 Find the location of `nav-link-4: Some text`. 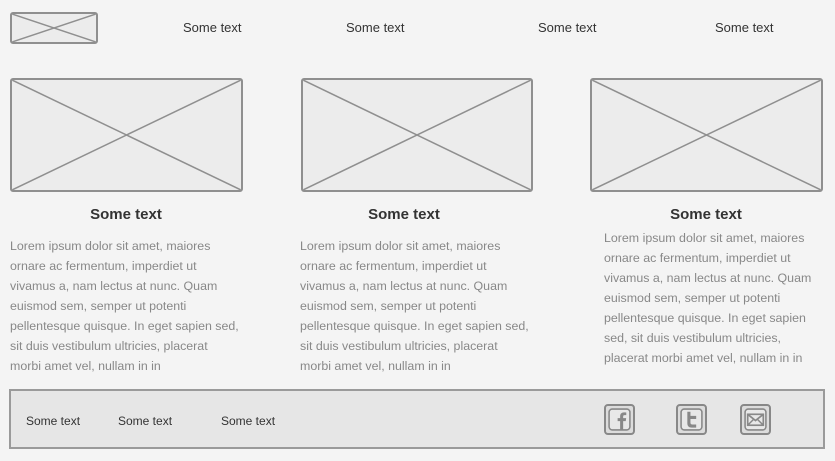

nav-link-4: Some text is located at coordinates (744, 27).